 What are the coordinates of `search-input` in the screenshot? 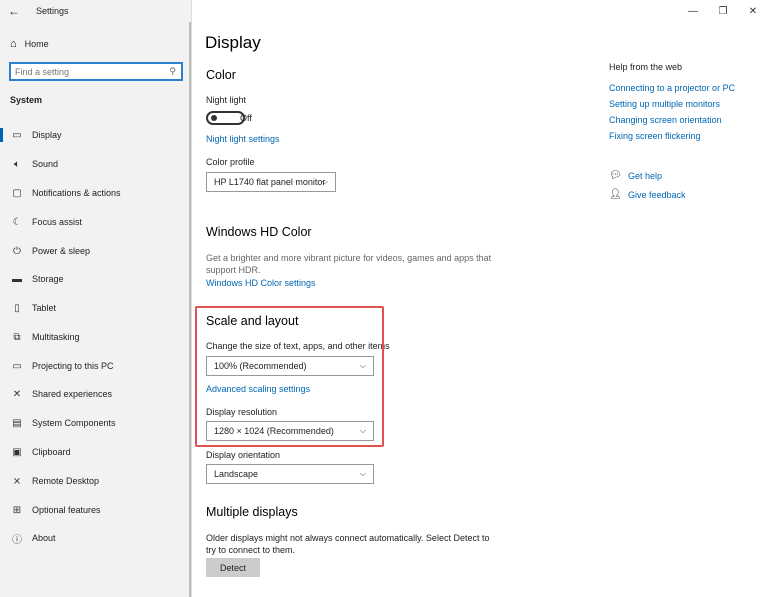 It's located at (87, 71).